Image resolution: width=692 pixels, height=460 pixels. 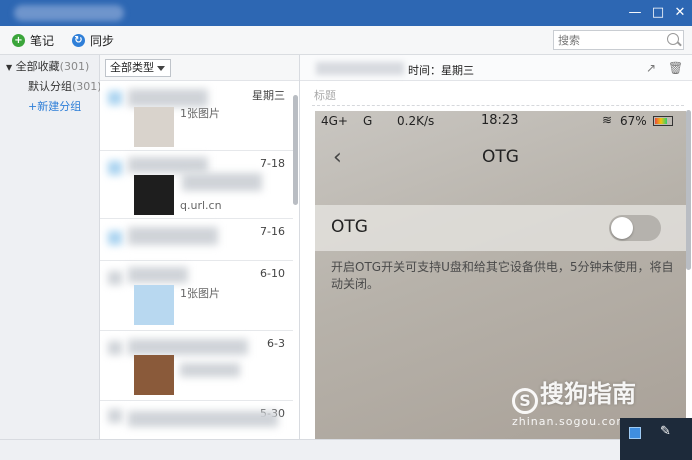 What do you see at coordinates (658, 13) in the screenshot?
I see `maximize-button: □` at bounding box center [658, 13].